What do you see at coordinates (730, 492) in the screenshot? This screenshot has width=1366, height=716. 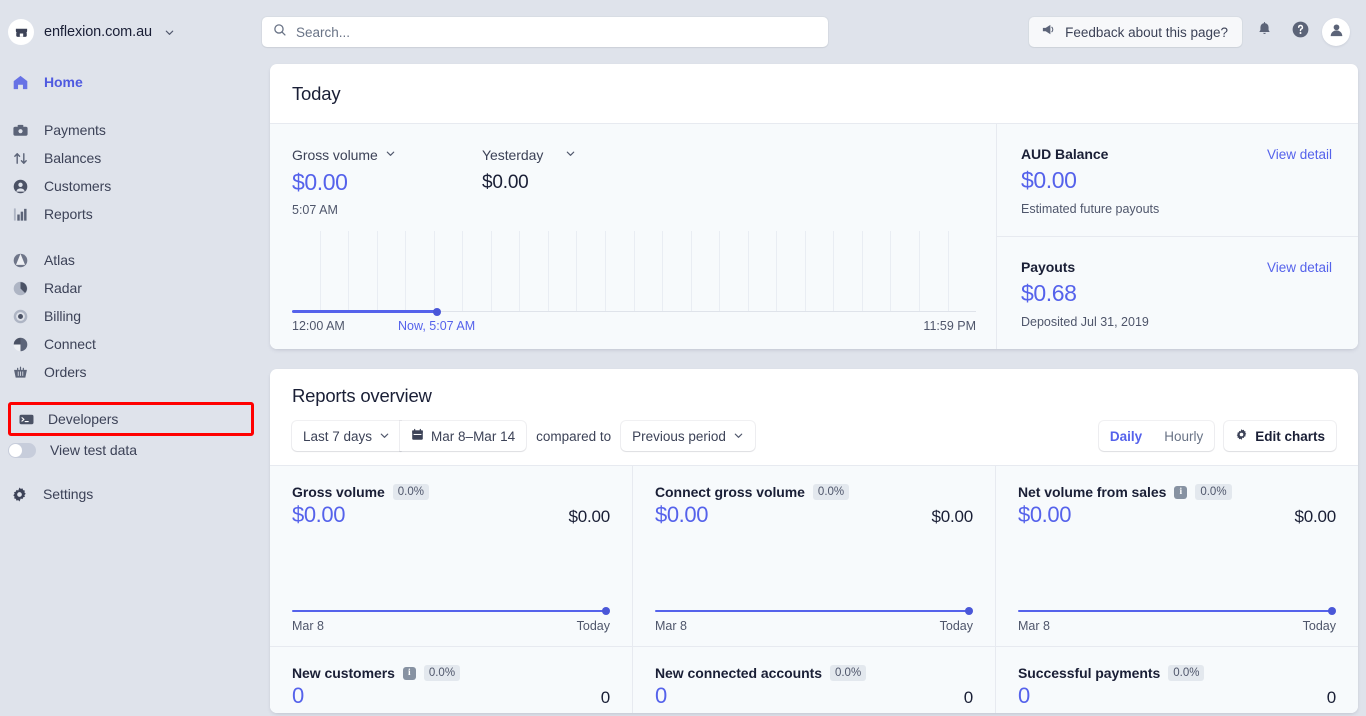 I see `metric-name: Connect gross volume` at bounding box center [730, 492].